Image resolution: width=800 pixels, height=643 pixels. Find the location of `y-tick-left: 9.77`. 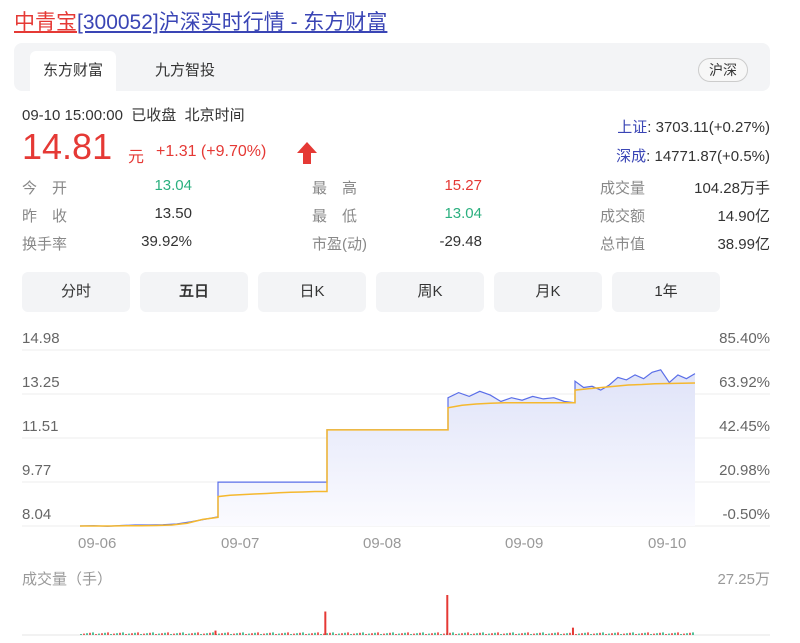

y-tick-left: 9.77 is located at coordinates (37, 470).